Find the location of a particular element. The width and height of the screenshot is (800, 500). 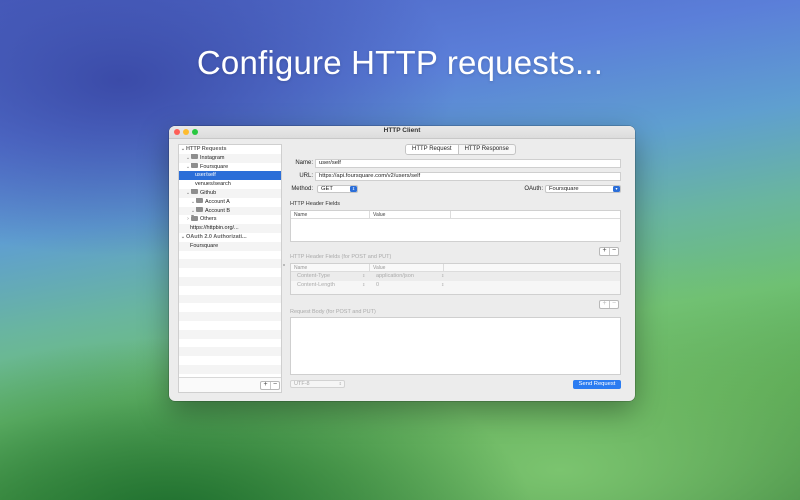

sidebar-item-label: user/self is located at coordinates (205, 175).